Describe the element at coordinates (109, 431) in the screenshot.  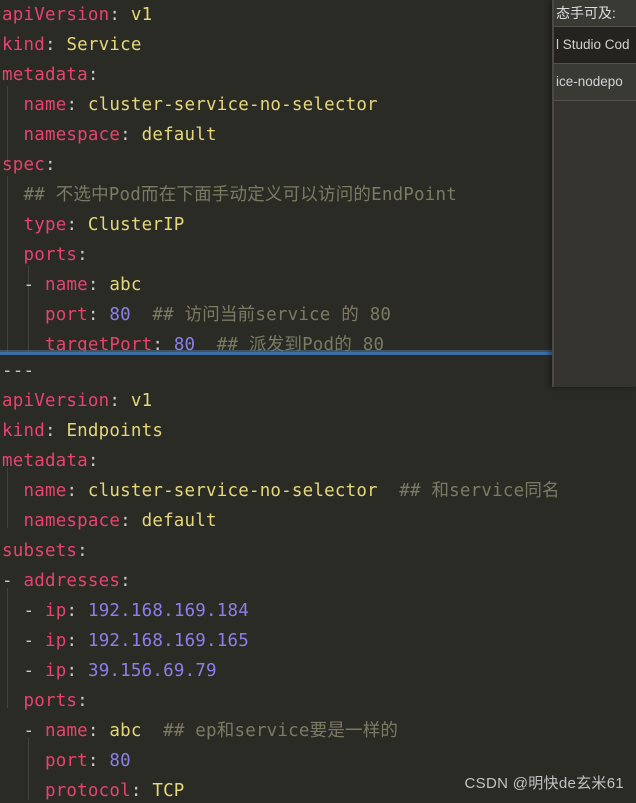
I see `code-token: Endpoints` at that location.